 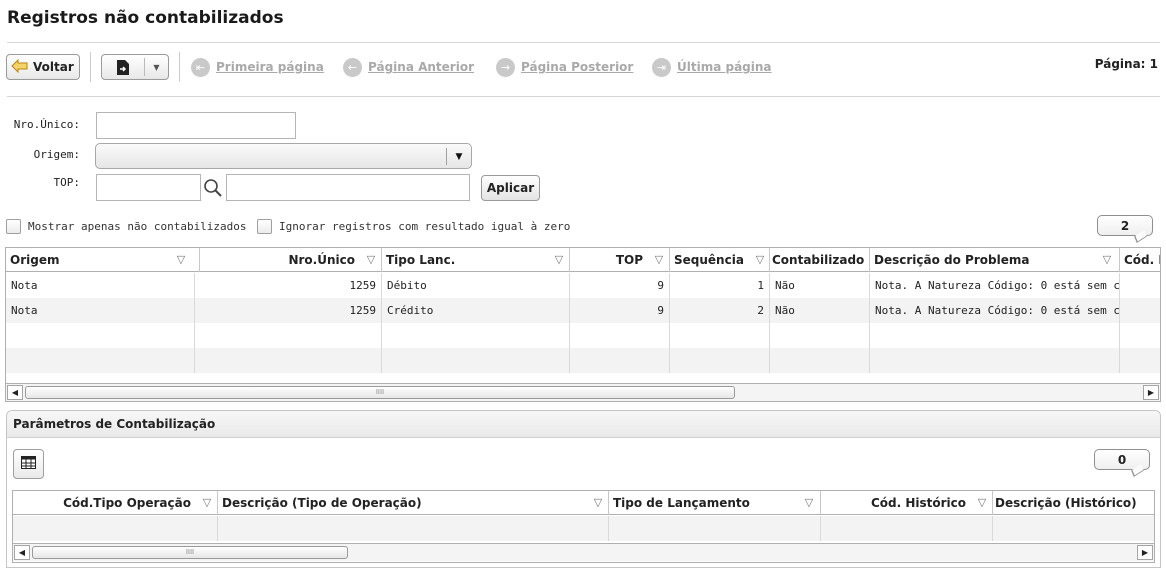 I want to click on origem-select: ▼, so click(x=283, y=156).